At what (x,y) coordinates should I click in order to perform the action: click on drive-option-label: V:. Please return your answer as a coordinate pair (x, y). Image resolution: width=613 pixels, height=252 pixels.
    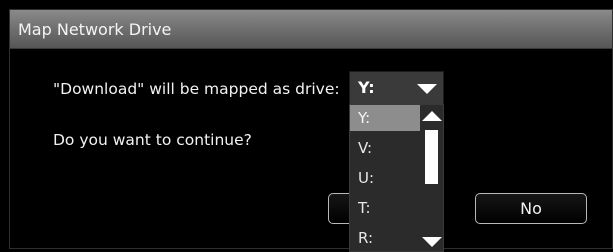
    Looking at the image, I should click on (365, 148).